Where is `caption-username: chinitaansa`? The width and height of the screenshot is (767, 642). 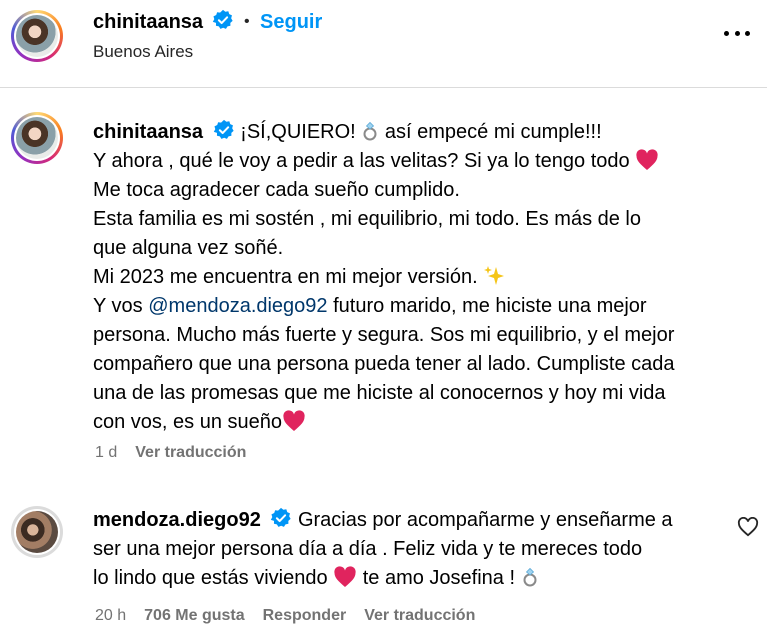 caption-username: chinitaansa is located at coordinates (148, 132).